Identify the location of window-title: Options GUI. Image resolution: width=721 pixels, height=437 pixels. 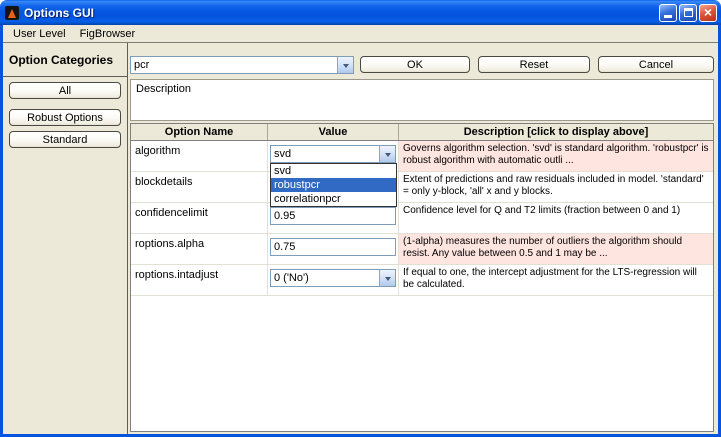
(59, 12).